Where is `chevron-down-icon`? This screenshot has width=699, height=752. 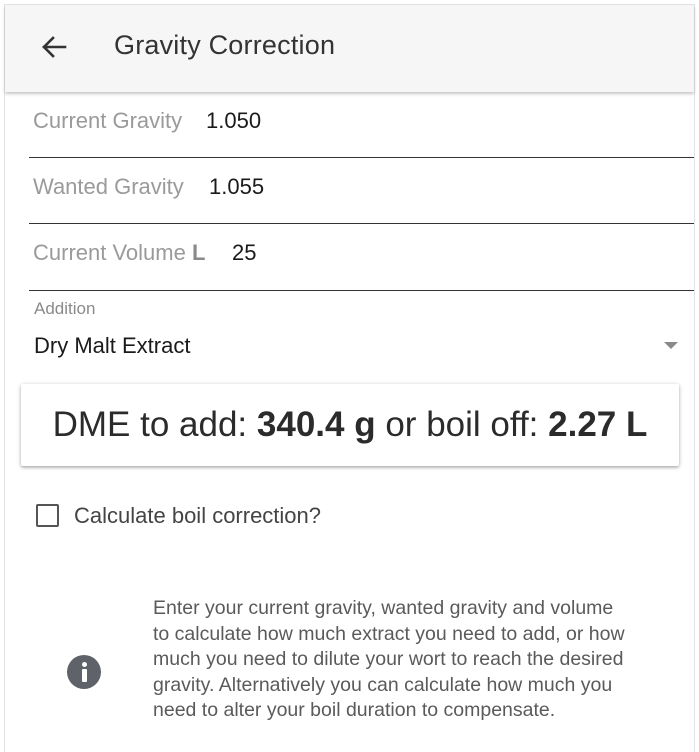
chevron-down-icon is located at coordinates (671, 345).